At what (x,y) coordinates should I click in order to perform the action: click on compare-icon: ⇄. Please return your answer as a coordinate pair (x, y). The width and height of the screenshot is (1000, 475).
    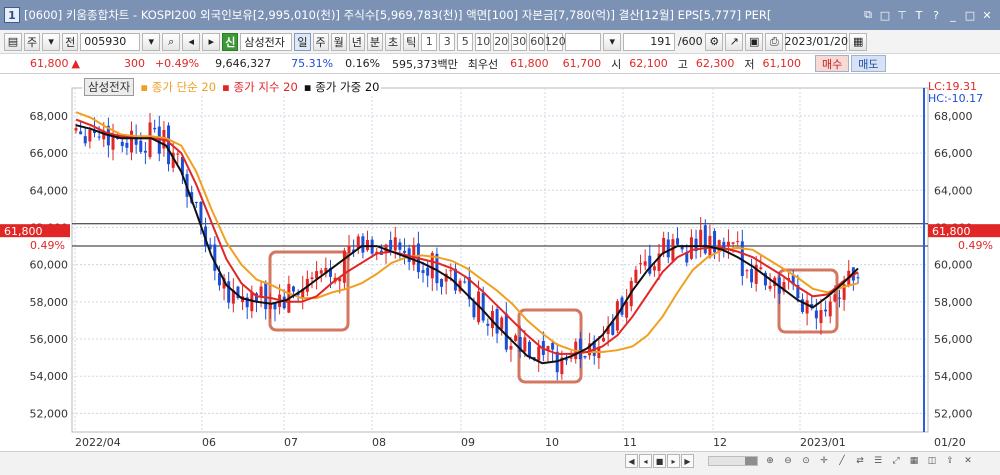
    Looking at the image, I should click on (860, 461).